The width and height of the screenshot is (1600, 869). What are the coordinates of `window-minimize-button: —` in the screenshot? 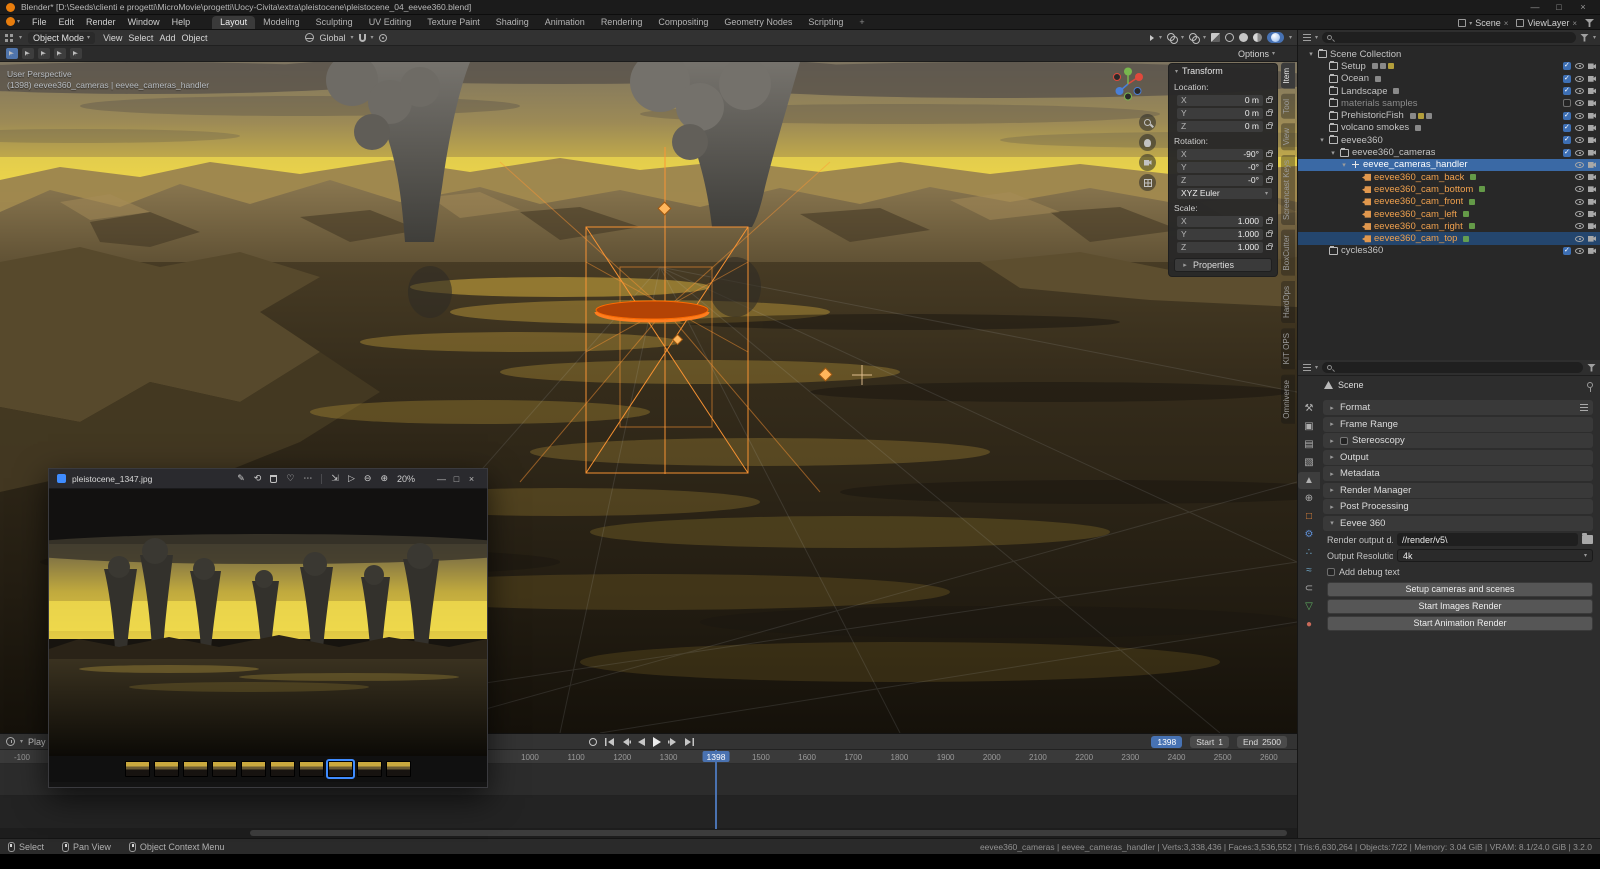 It's located at (1535, 7).